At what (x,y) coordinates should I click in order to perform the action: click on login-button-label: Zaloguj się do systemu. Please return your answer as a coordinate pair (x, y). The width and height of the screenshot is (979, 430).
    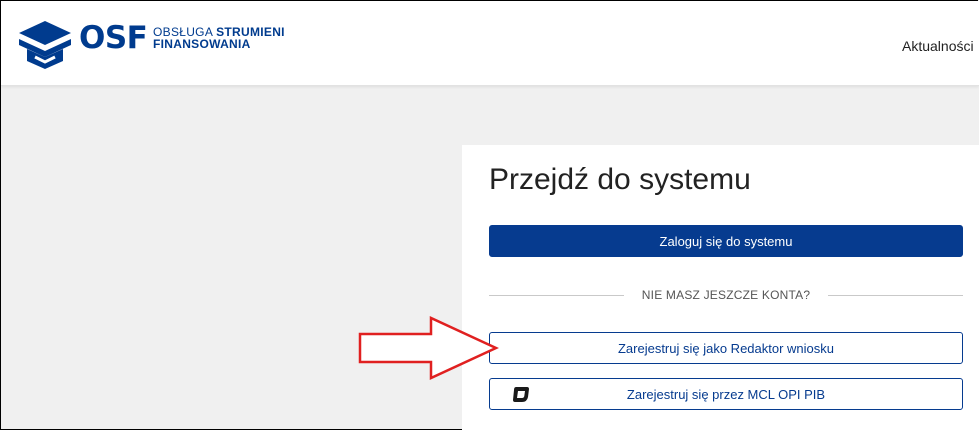
    Looking at the image, I should click on (726, 241).